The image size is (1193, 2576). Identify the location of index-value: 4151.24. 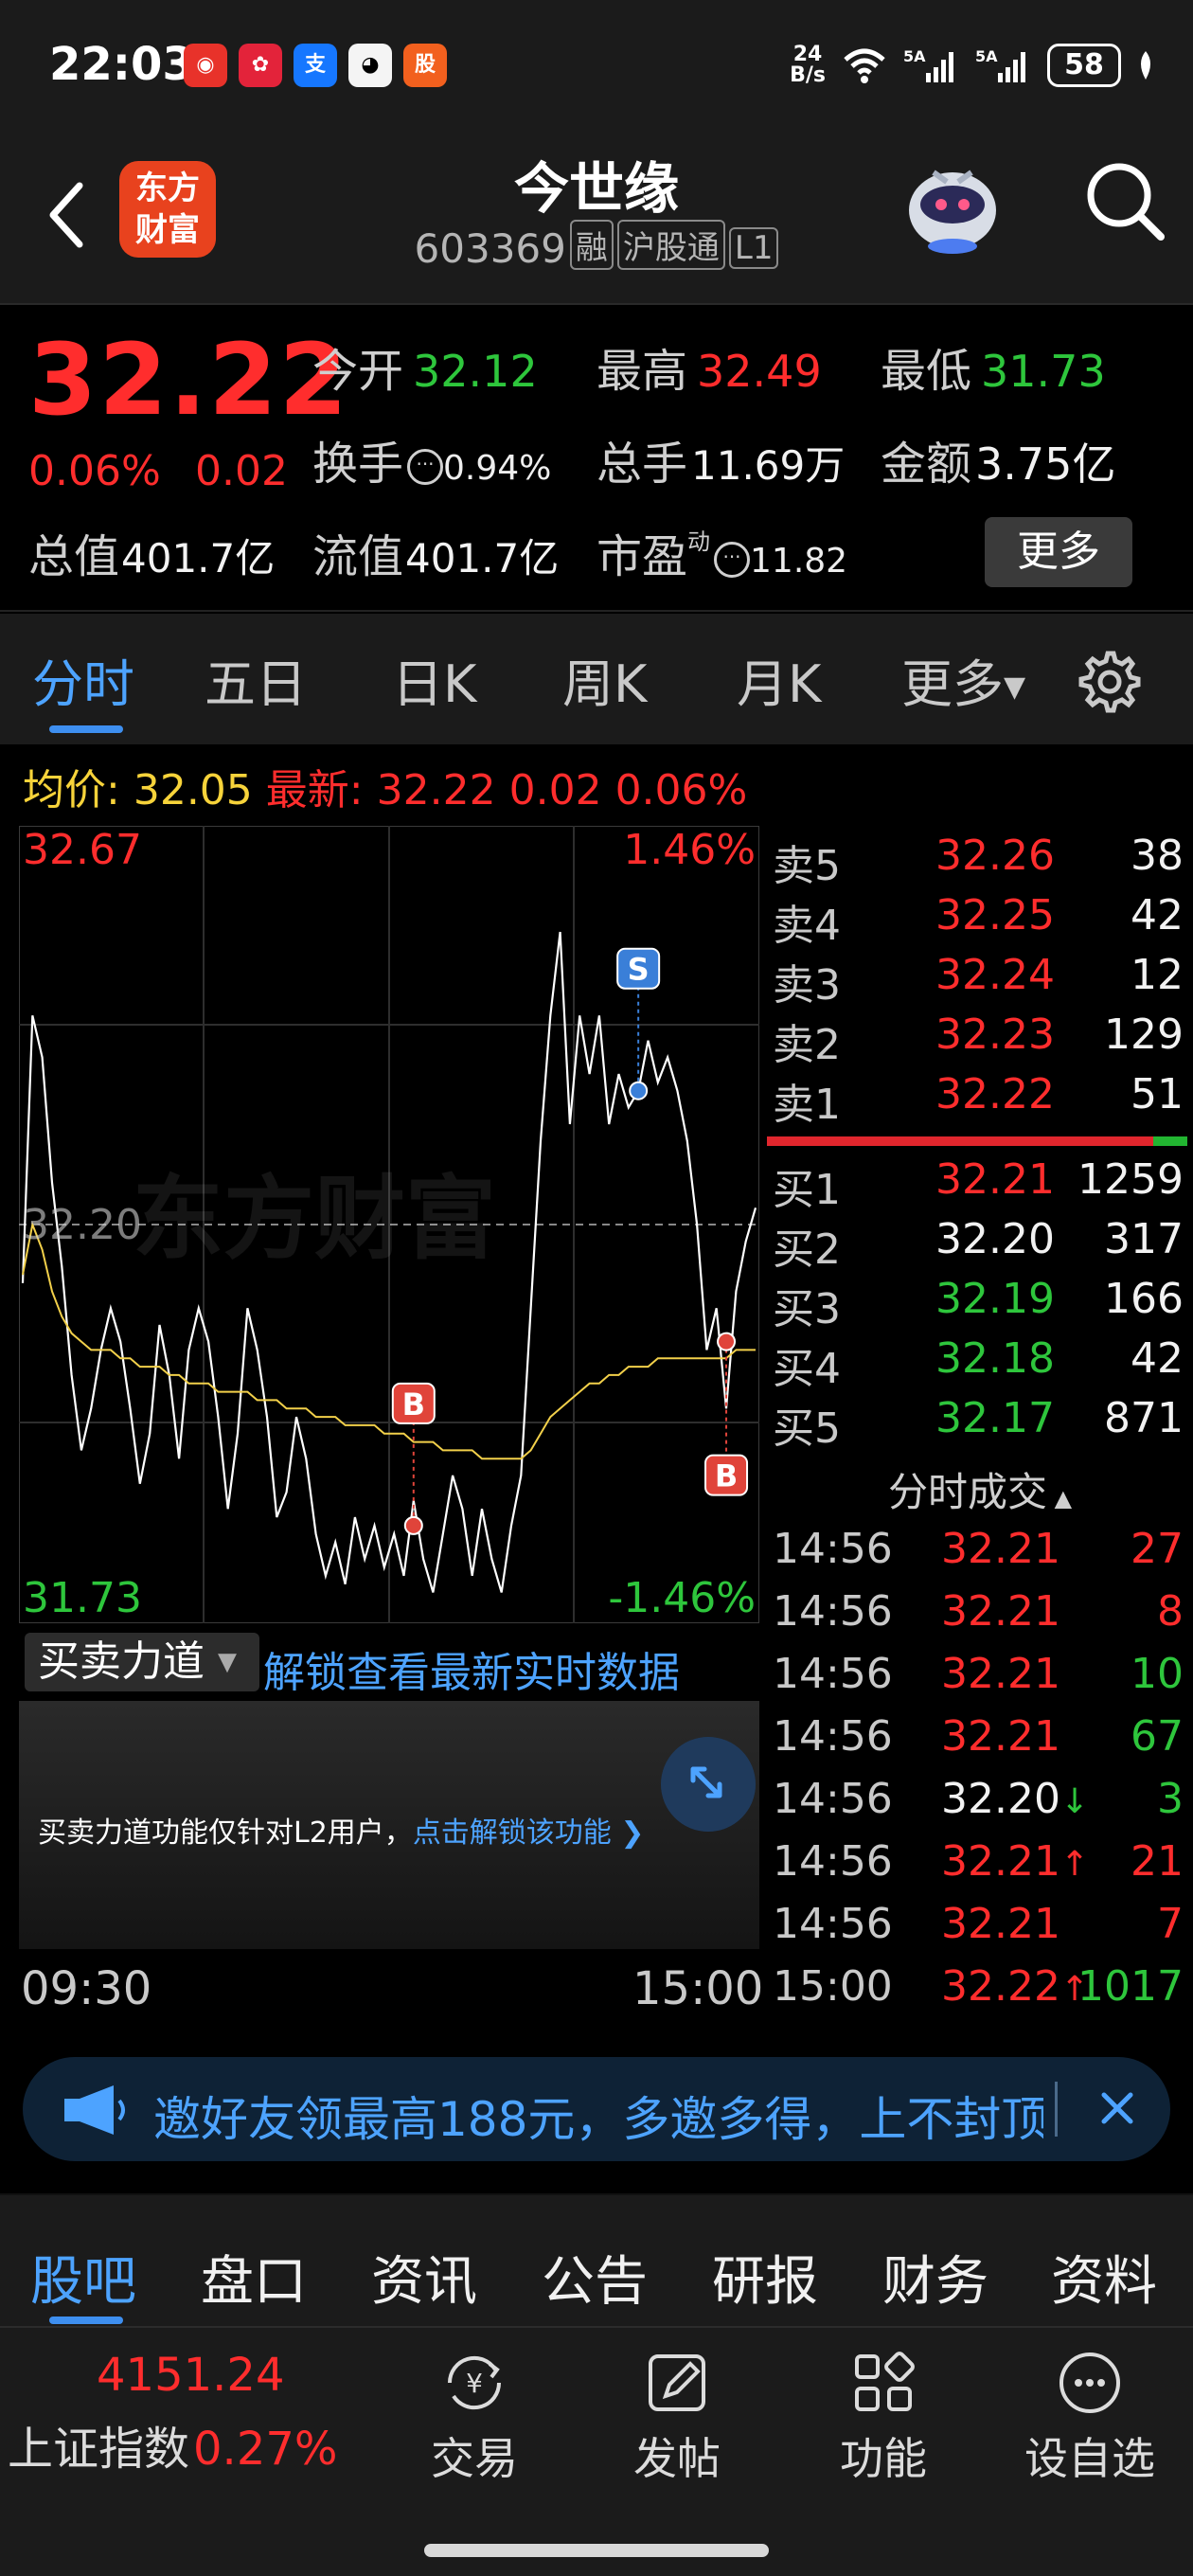
(191, 2375).